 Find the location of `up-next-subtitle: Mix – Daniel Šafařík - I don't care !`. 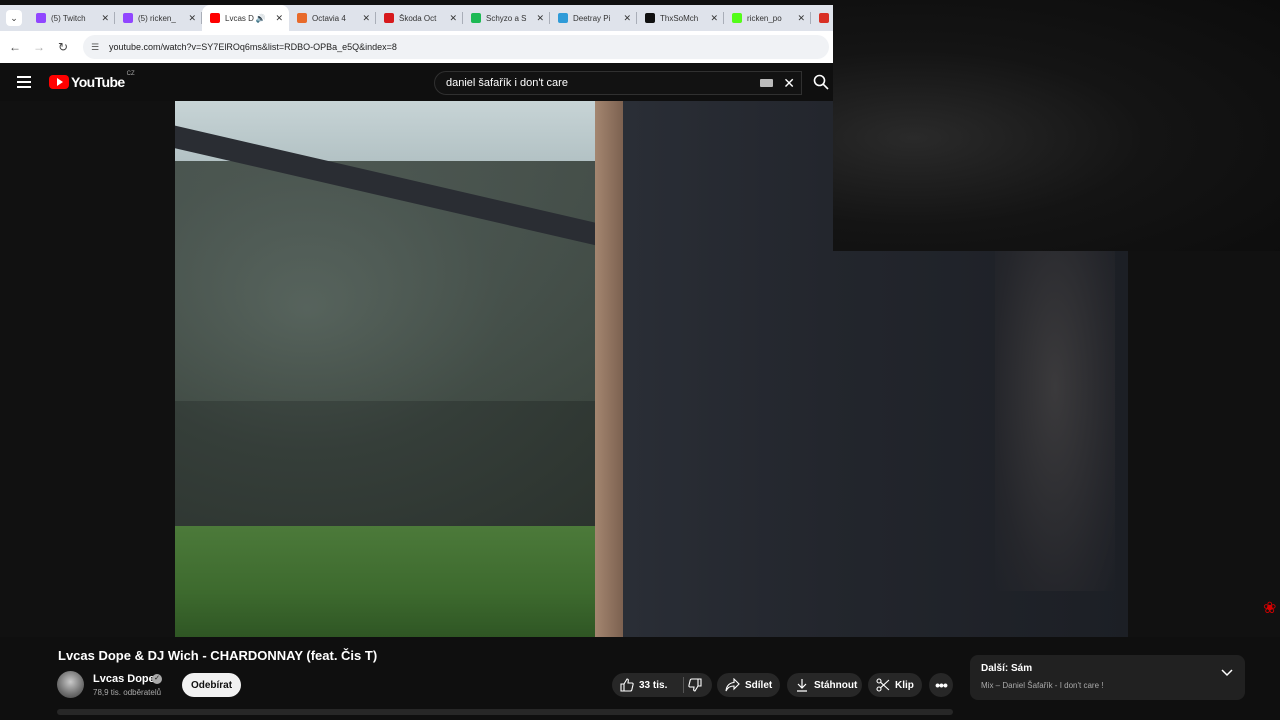

up-next-subtitle: Mix – Daniel Šafařík - I don't care ! is located at coordinates (1042, 685).